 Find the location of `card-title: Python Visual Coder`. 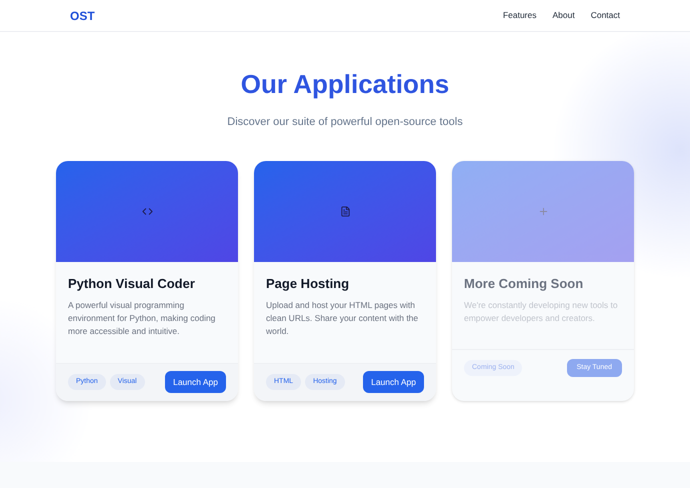

card-title: Python Visual Coder is located at coordinates (132, 283).